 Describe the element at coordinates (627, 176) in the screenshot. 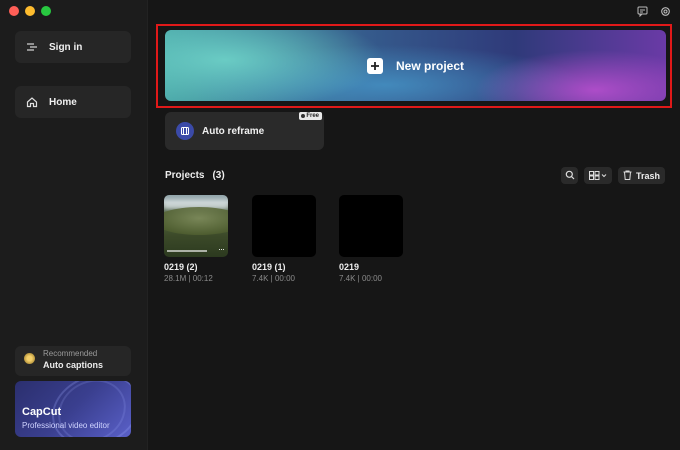

I see `trash-icon` at that location.